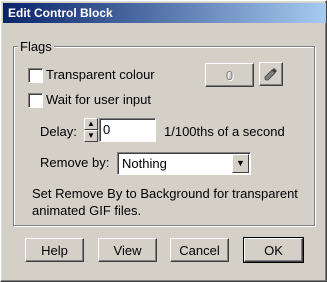 The height and width of the screenshot is (282, 327). What do you see at coordinates (184, 163) in the screenshot?
I see `remove-by-select: Nothing ▼` at bounding box center [184, 163].